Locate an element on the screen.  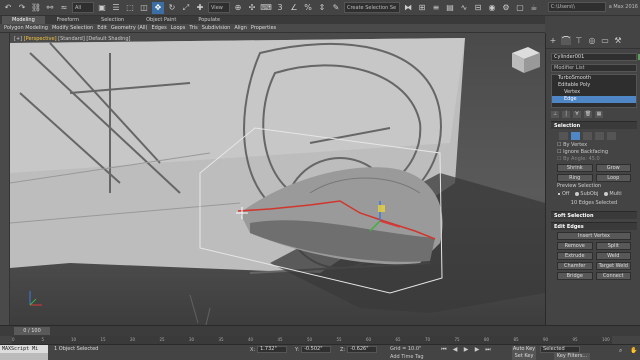
create-tab-icon: + is located at coordinates (553, 40).